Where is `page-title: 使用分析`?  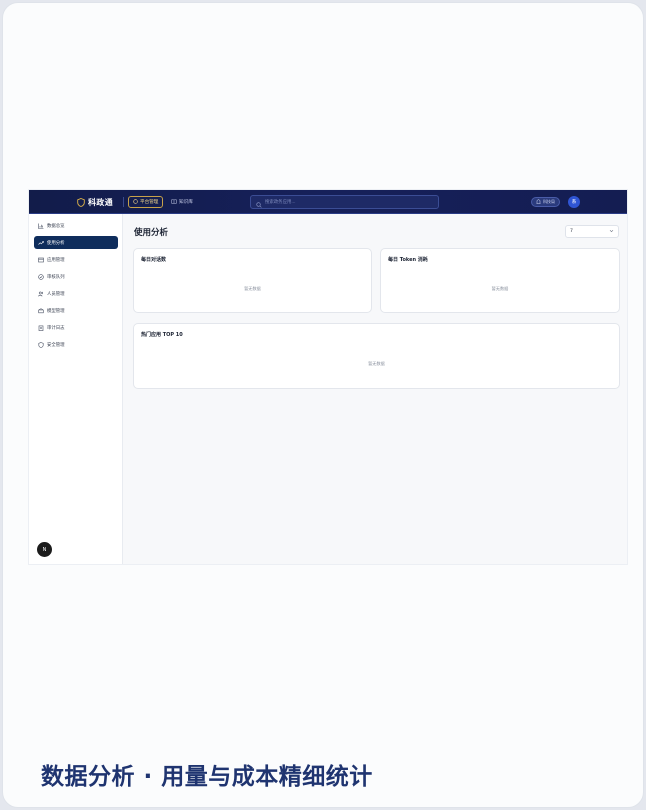 page-title: 使用分析 is located at coordinates (151, 233).